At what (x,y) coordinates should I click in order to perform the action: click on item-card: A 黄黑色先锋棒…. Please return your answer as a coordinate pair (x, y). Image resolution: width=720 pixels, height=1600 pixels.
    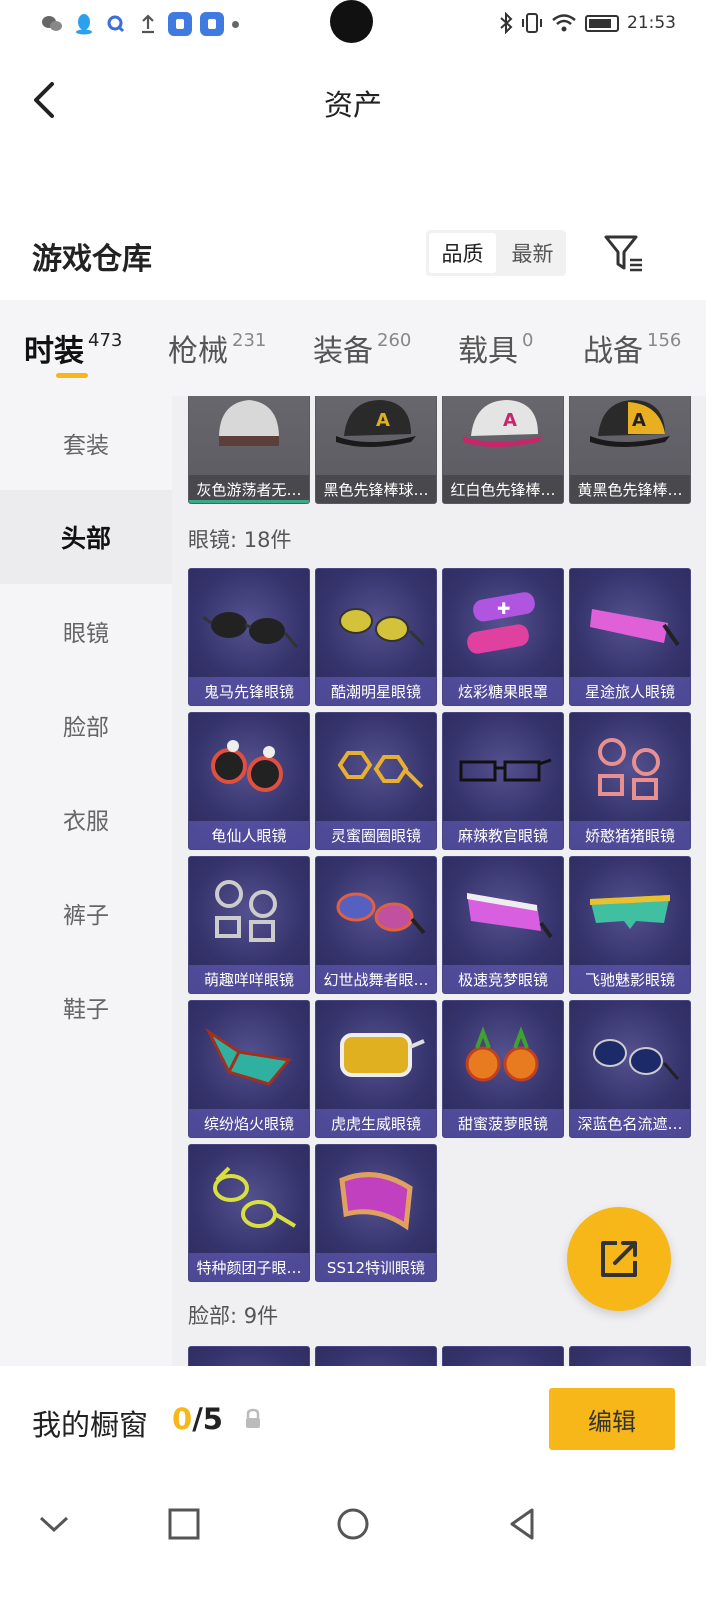
    Looking at the image, I should click on (630, 450).